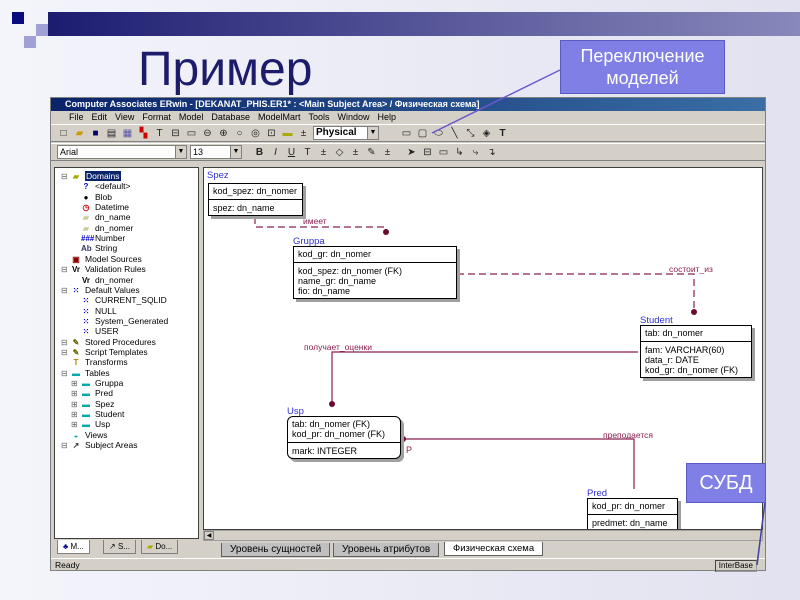 The width and height of the screenshot is (800, 600). What do you see at coordinates (97, 414) in the screenshot?
I see `tree-item: ⊞ ▬ Student` at bounding box center [97, 414].